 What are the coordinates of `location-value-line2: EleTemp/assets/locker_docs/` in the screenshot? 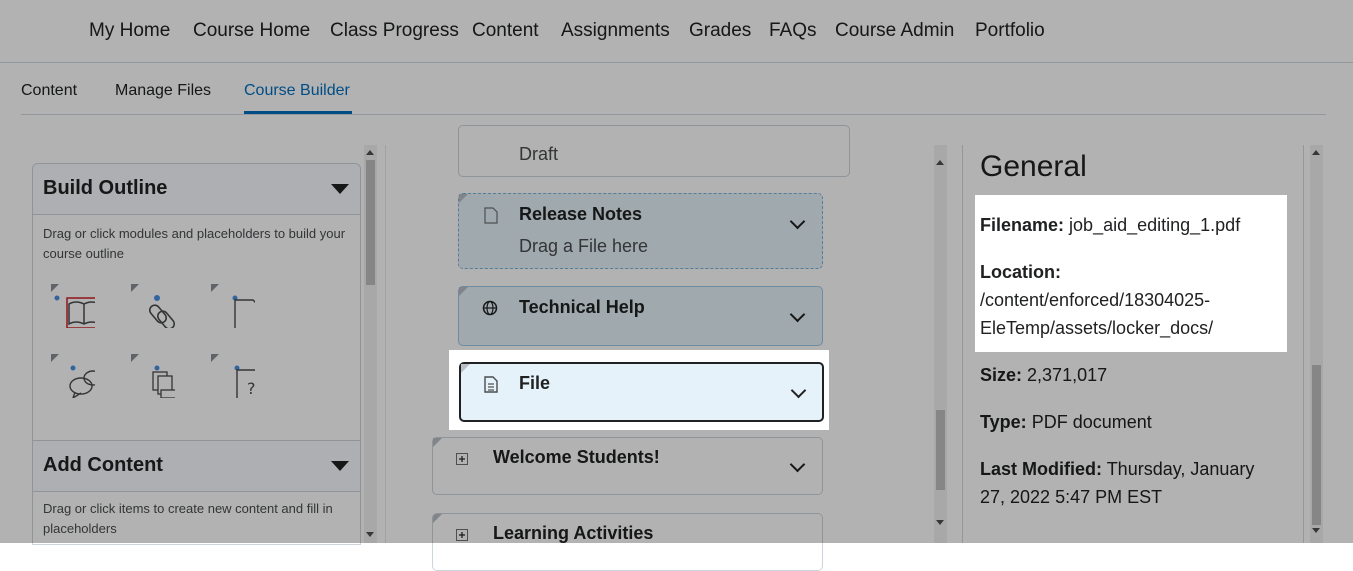 It's located at (1097, 328).